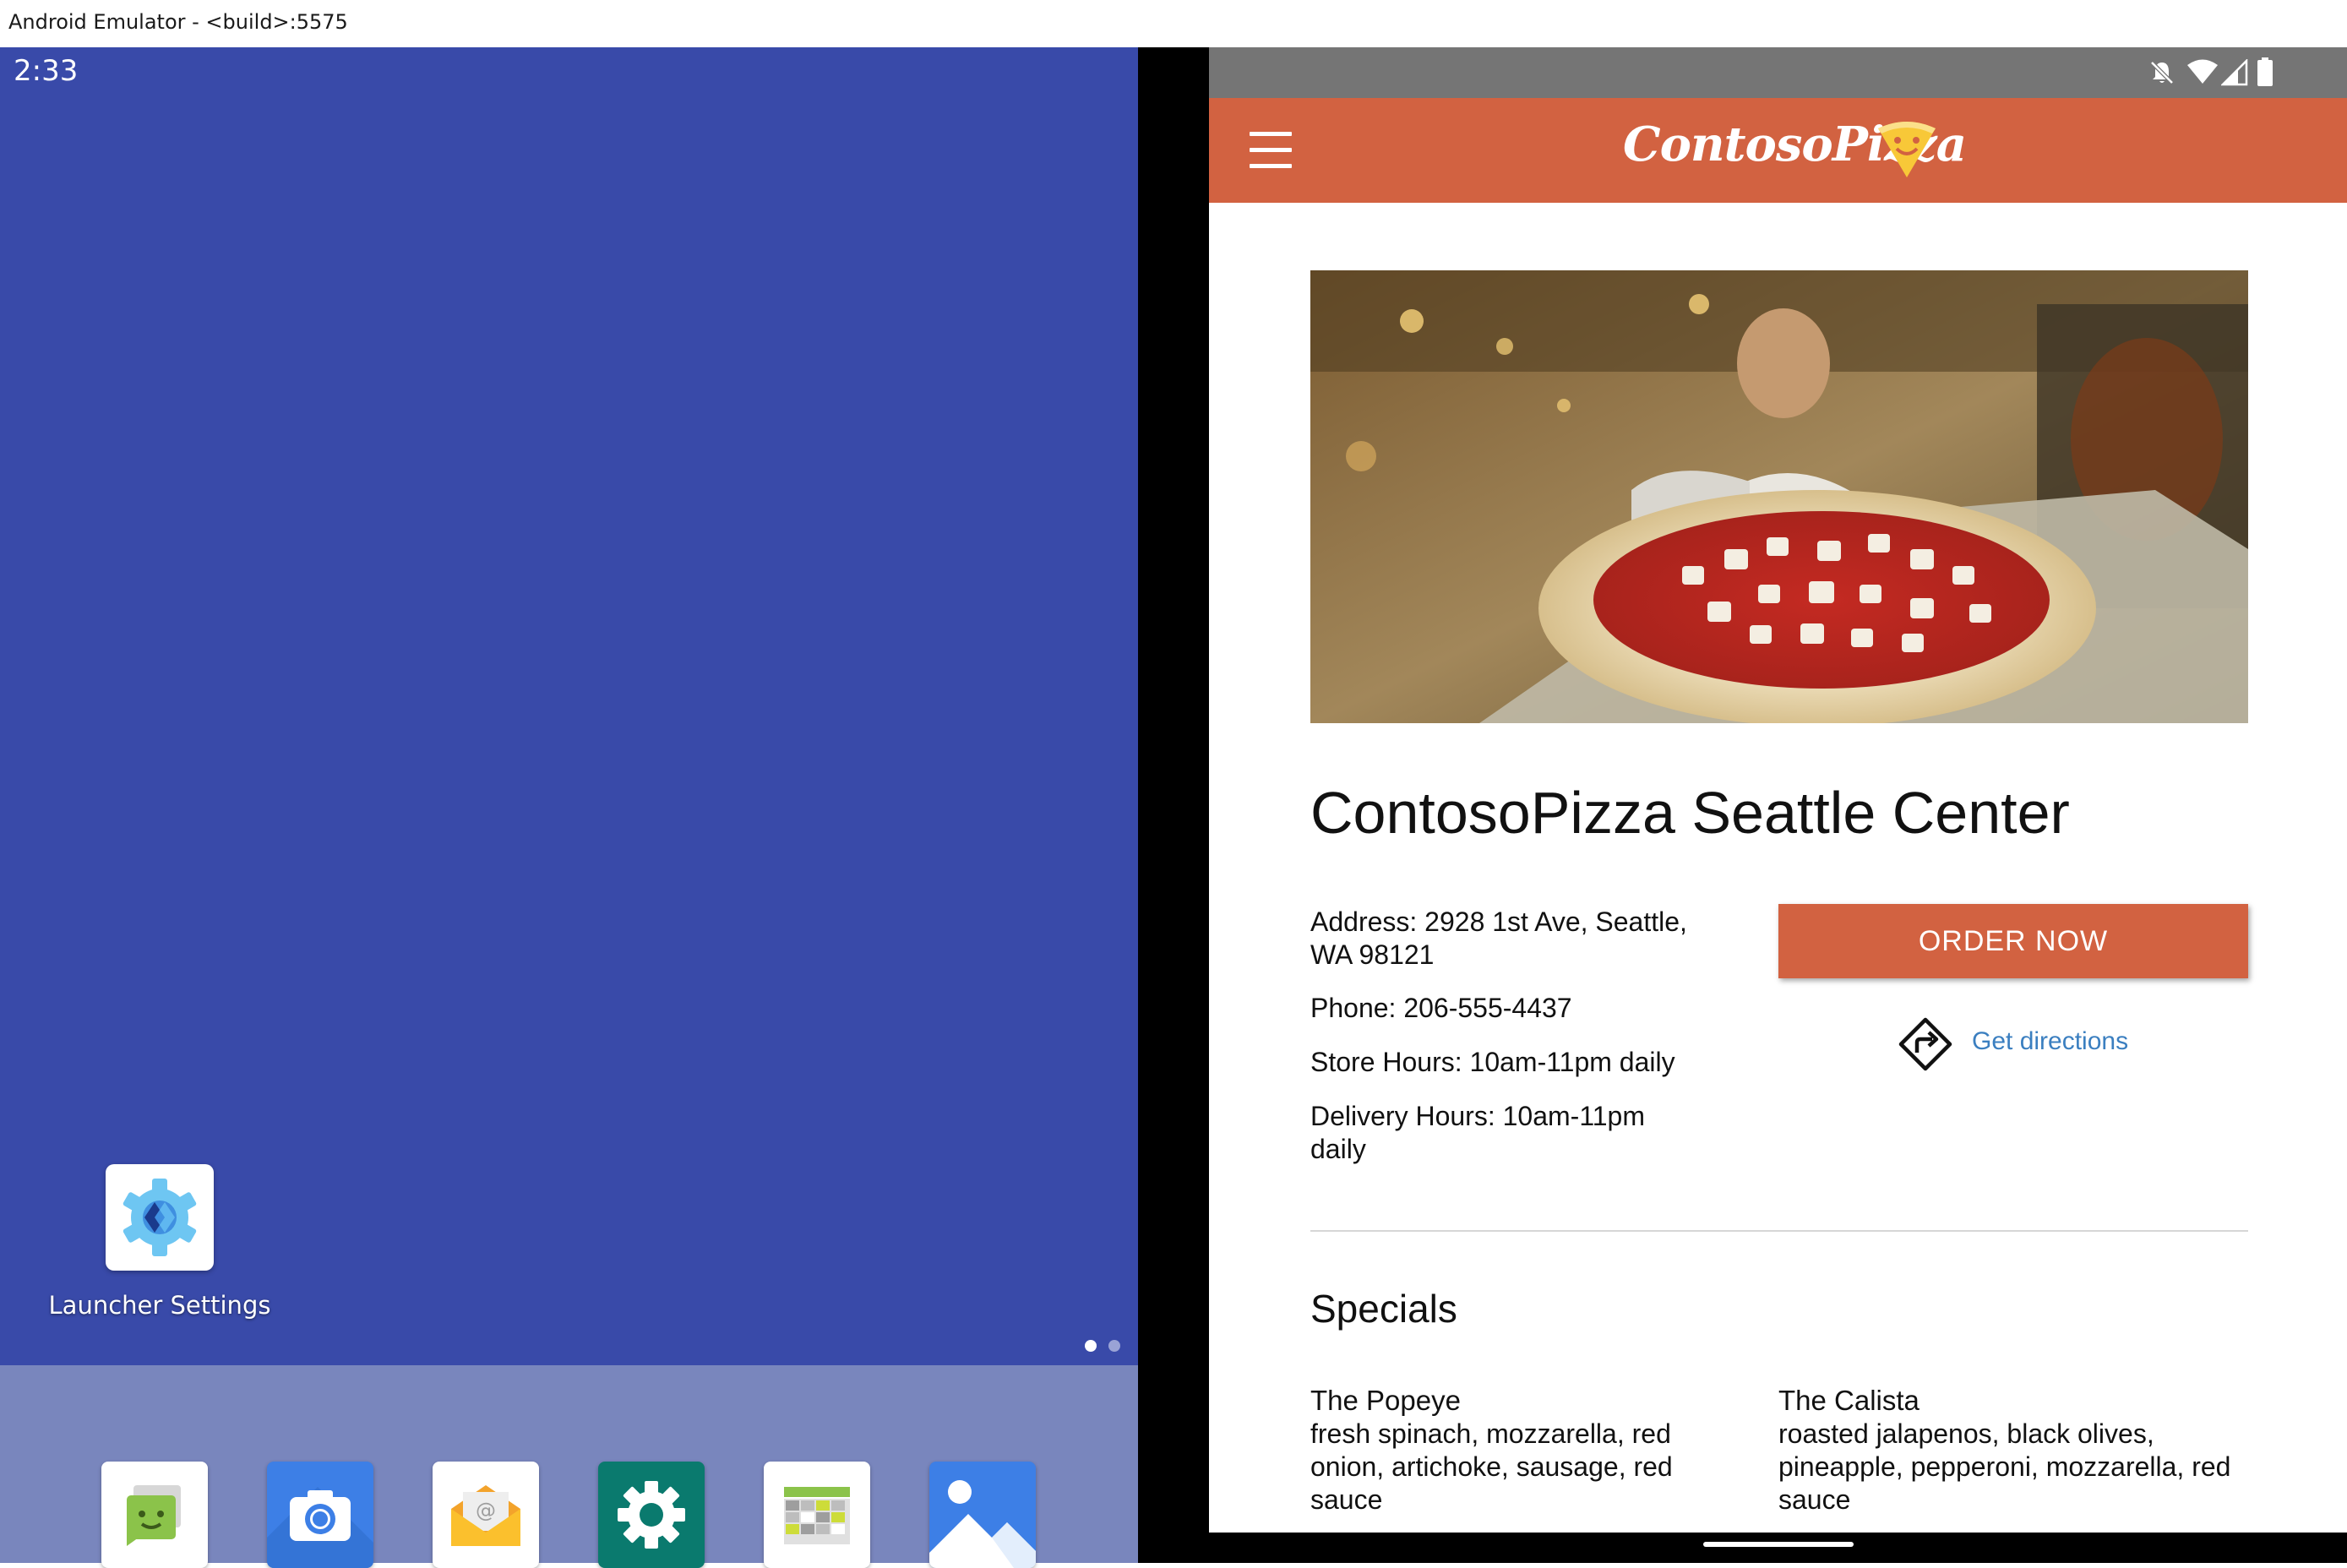 This screenshot has width=2347, height=1568. I want to click on launcher-settings-label: Launcher Settings, so click(159, 1305).